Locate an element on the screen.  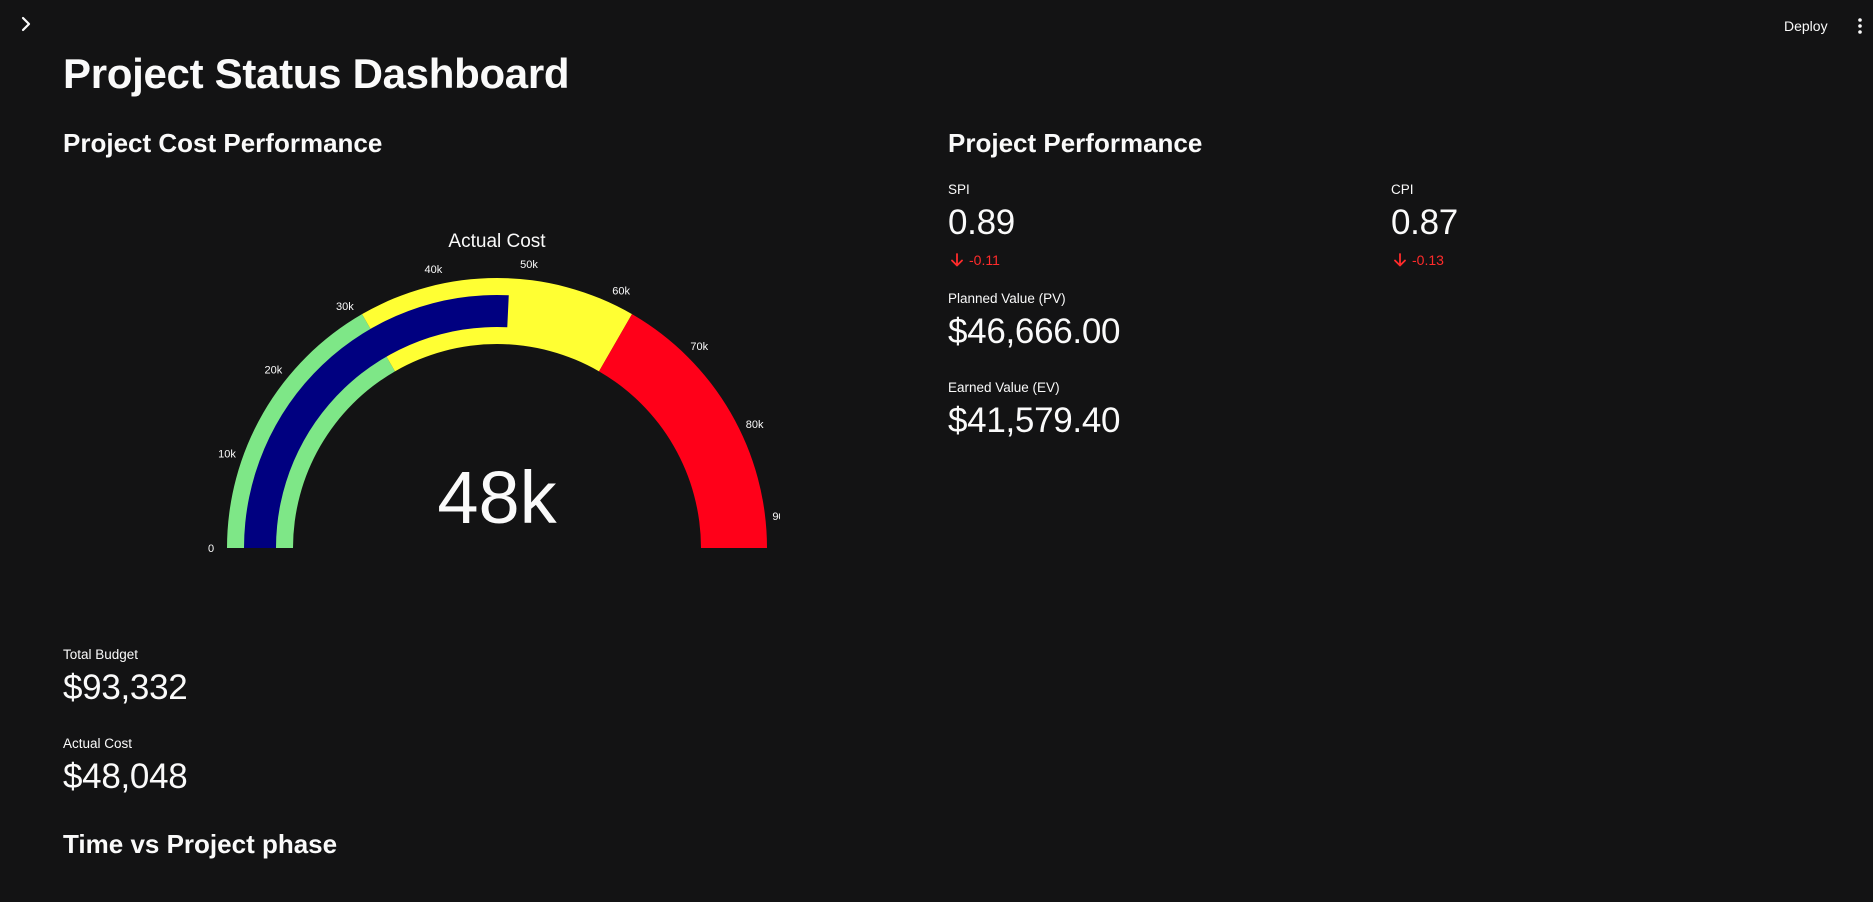
spi-delta-value: -0.11 is located at coordinates (984, 260).